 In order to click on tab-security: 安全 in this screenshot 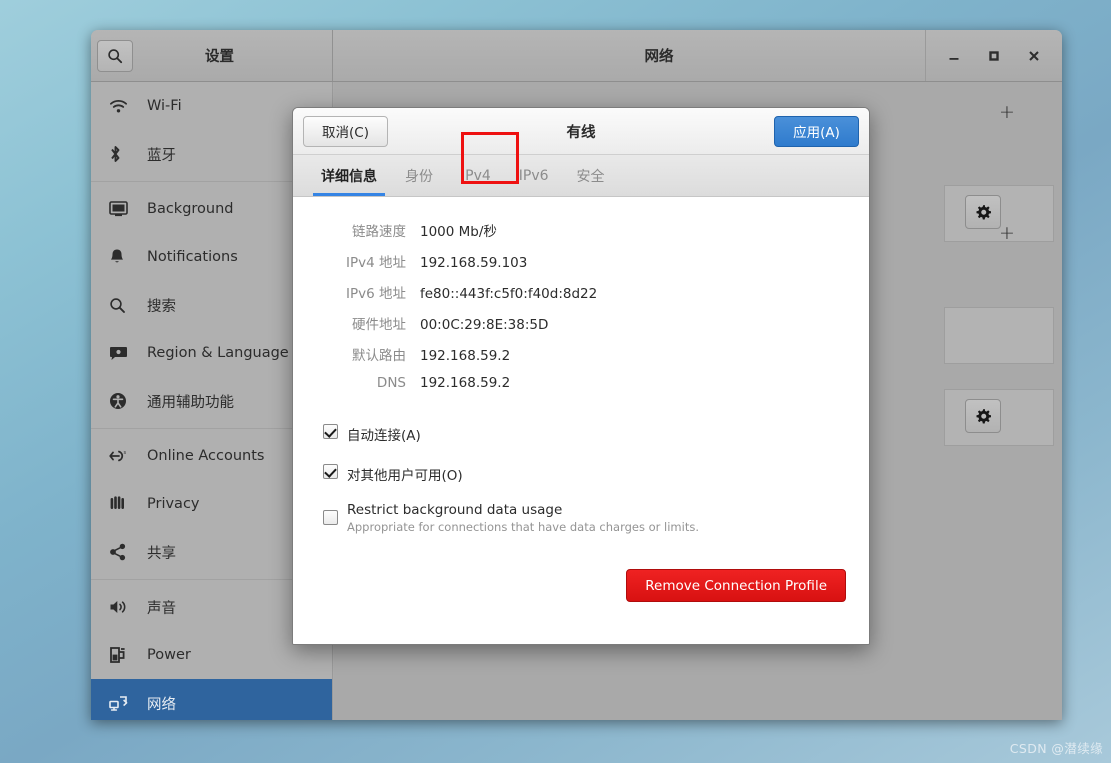, I will do `click(591, 175)`.